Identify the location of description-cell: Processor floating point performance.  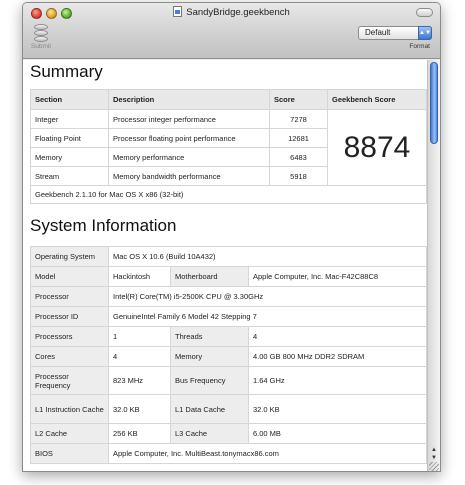
(189, 138).